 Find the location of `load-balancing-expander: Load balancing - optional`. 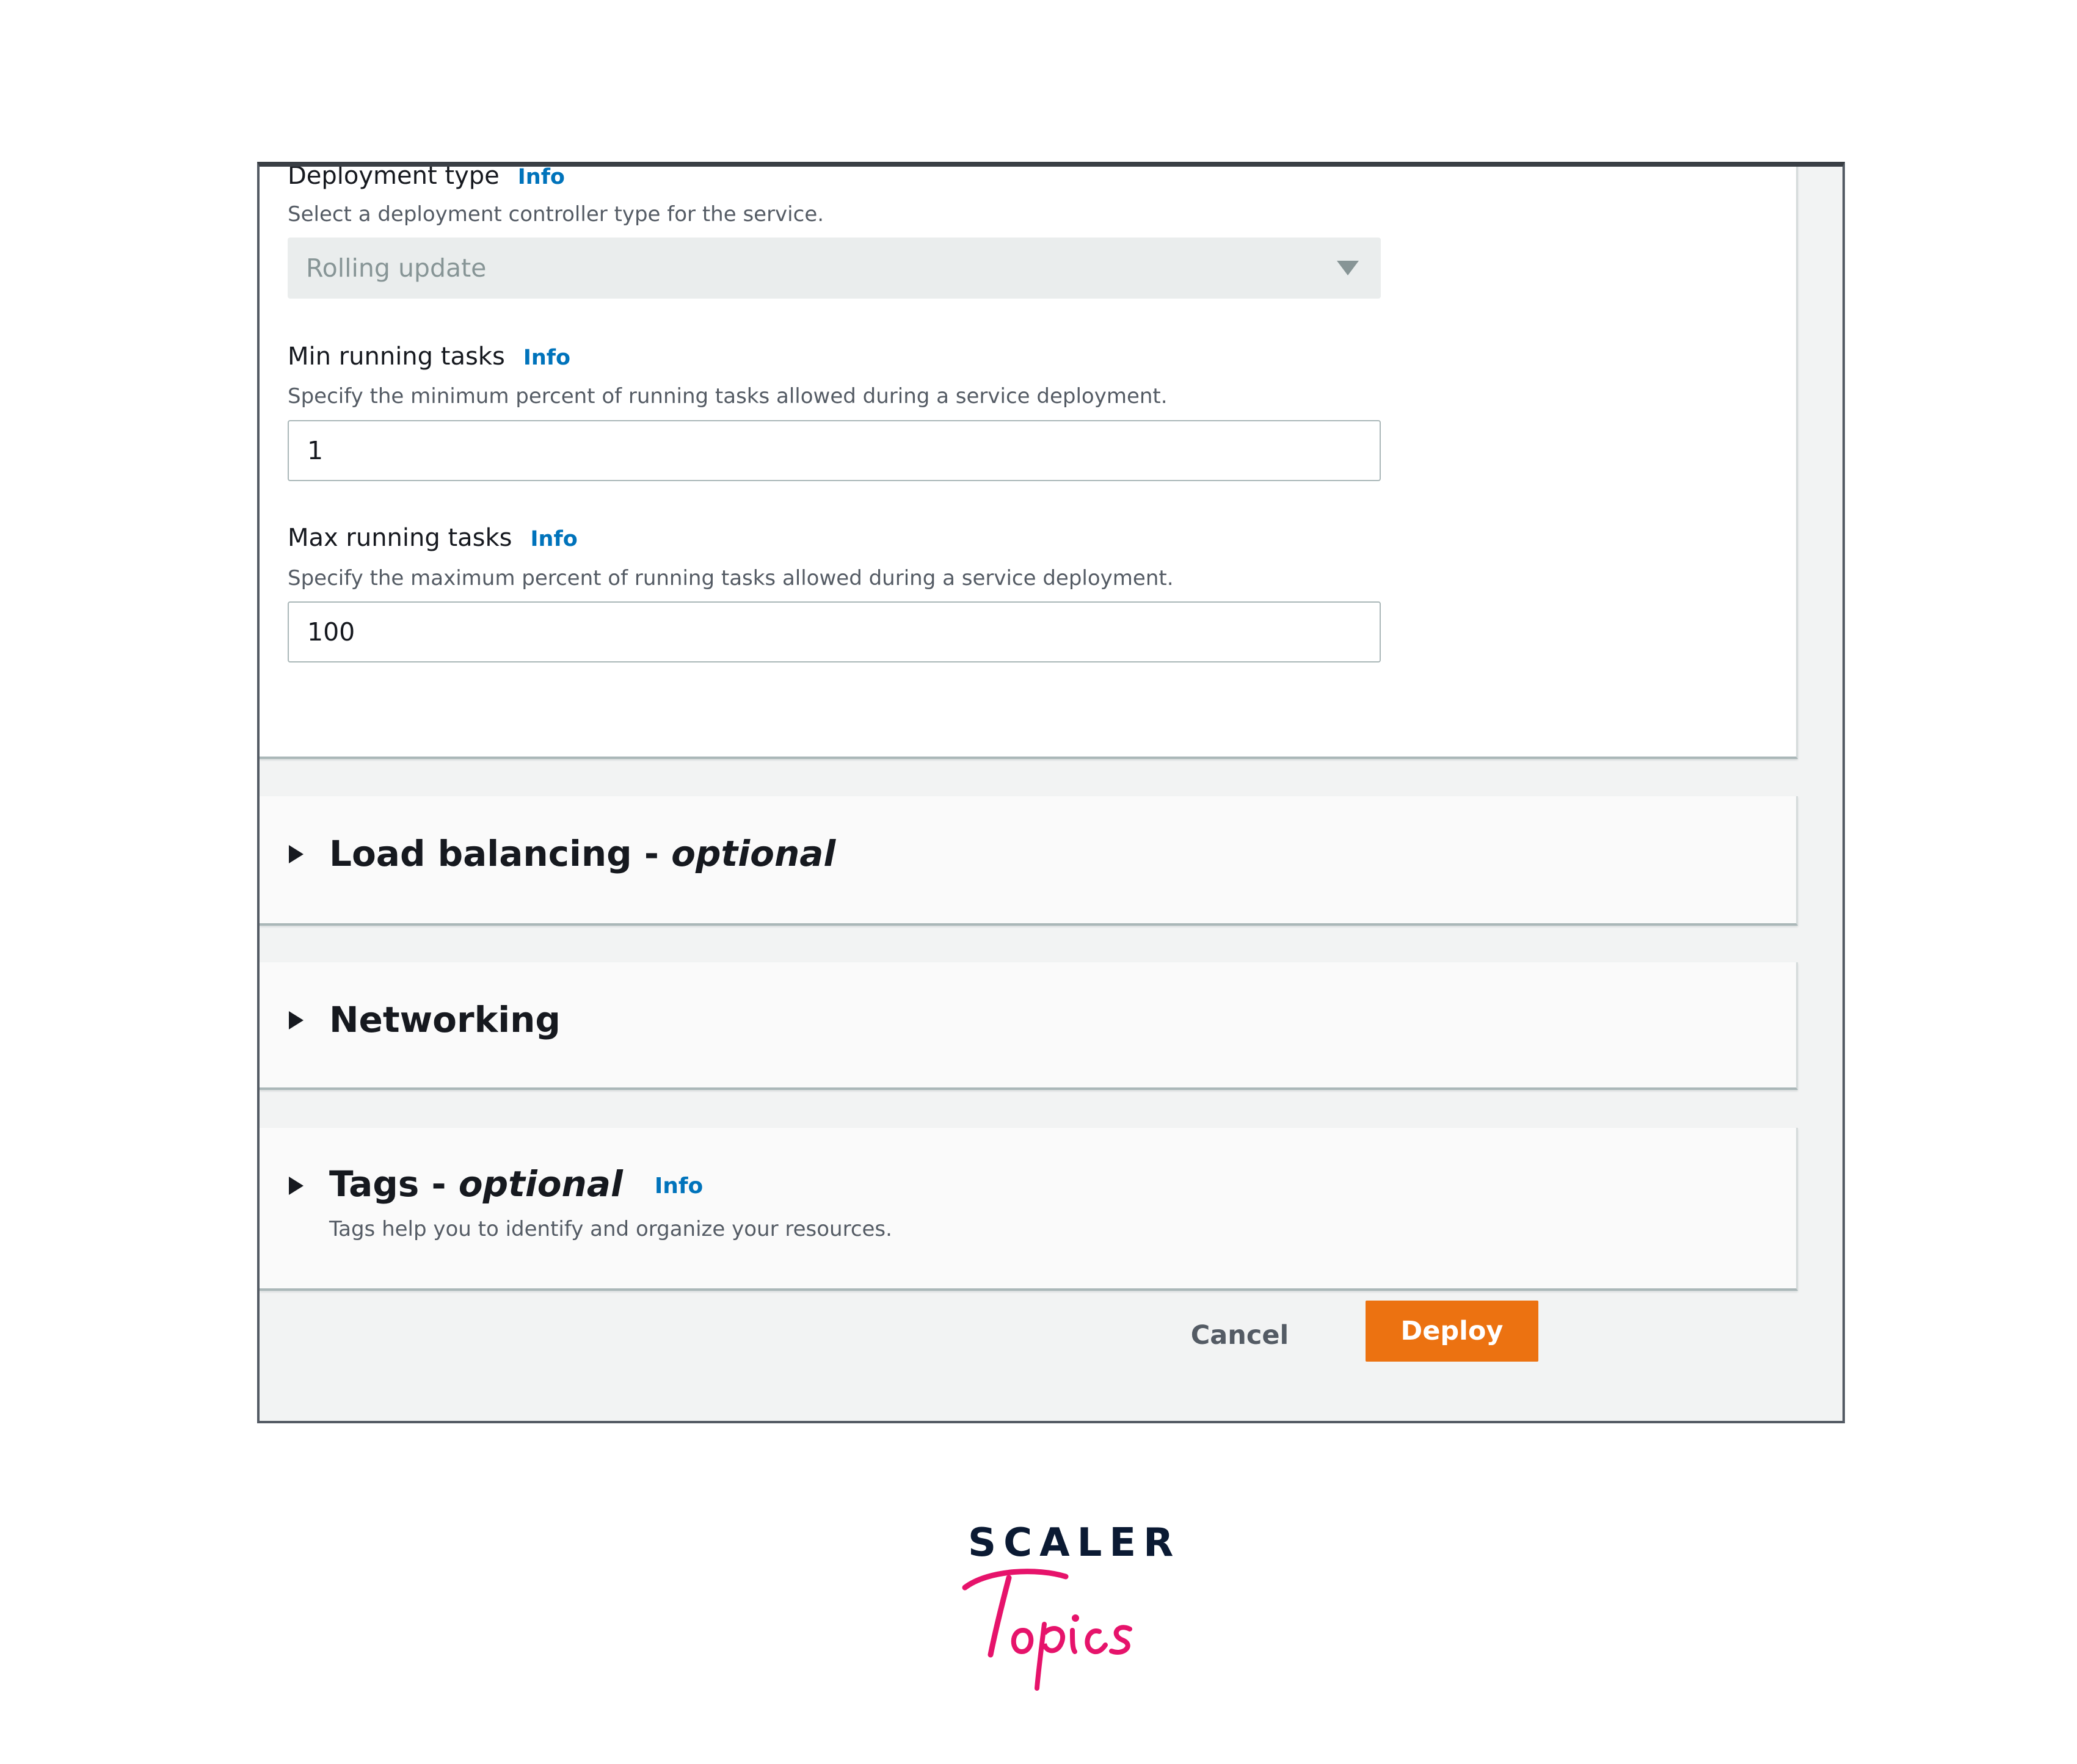

load-balancing-expander: Load balancing - optional is located at coordinates (1028, 859).